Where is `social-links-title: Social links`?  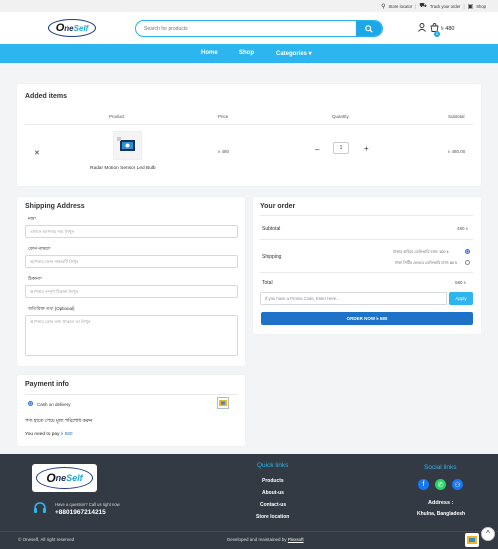
social-links-title: Social links is located at coordinates (440, 467).